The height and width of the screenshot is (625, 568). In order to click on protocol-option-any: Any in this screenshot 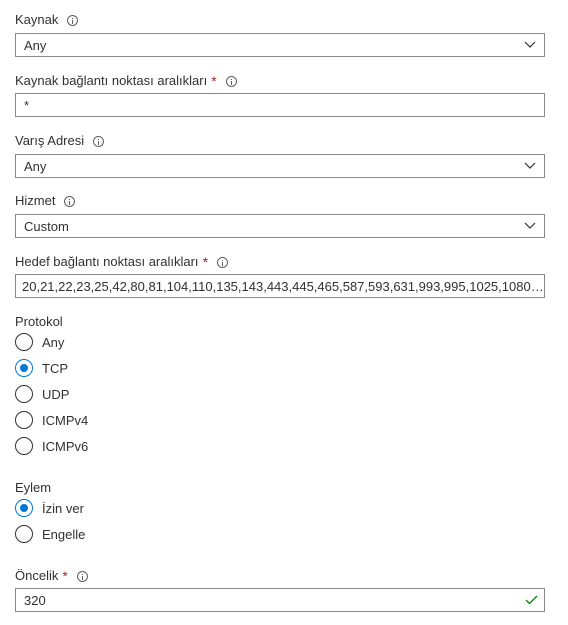, I will do `click(39, 342)`.